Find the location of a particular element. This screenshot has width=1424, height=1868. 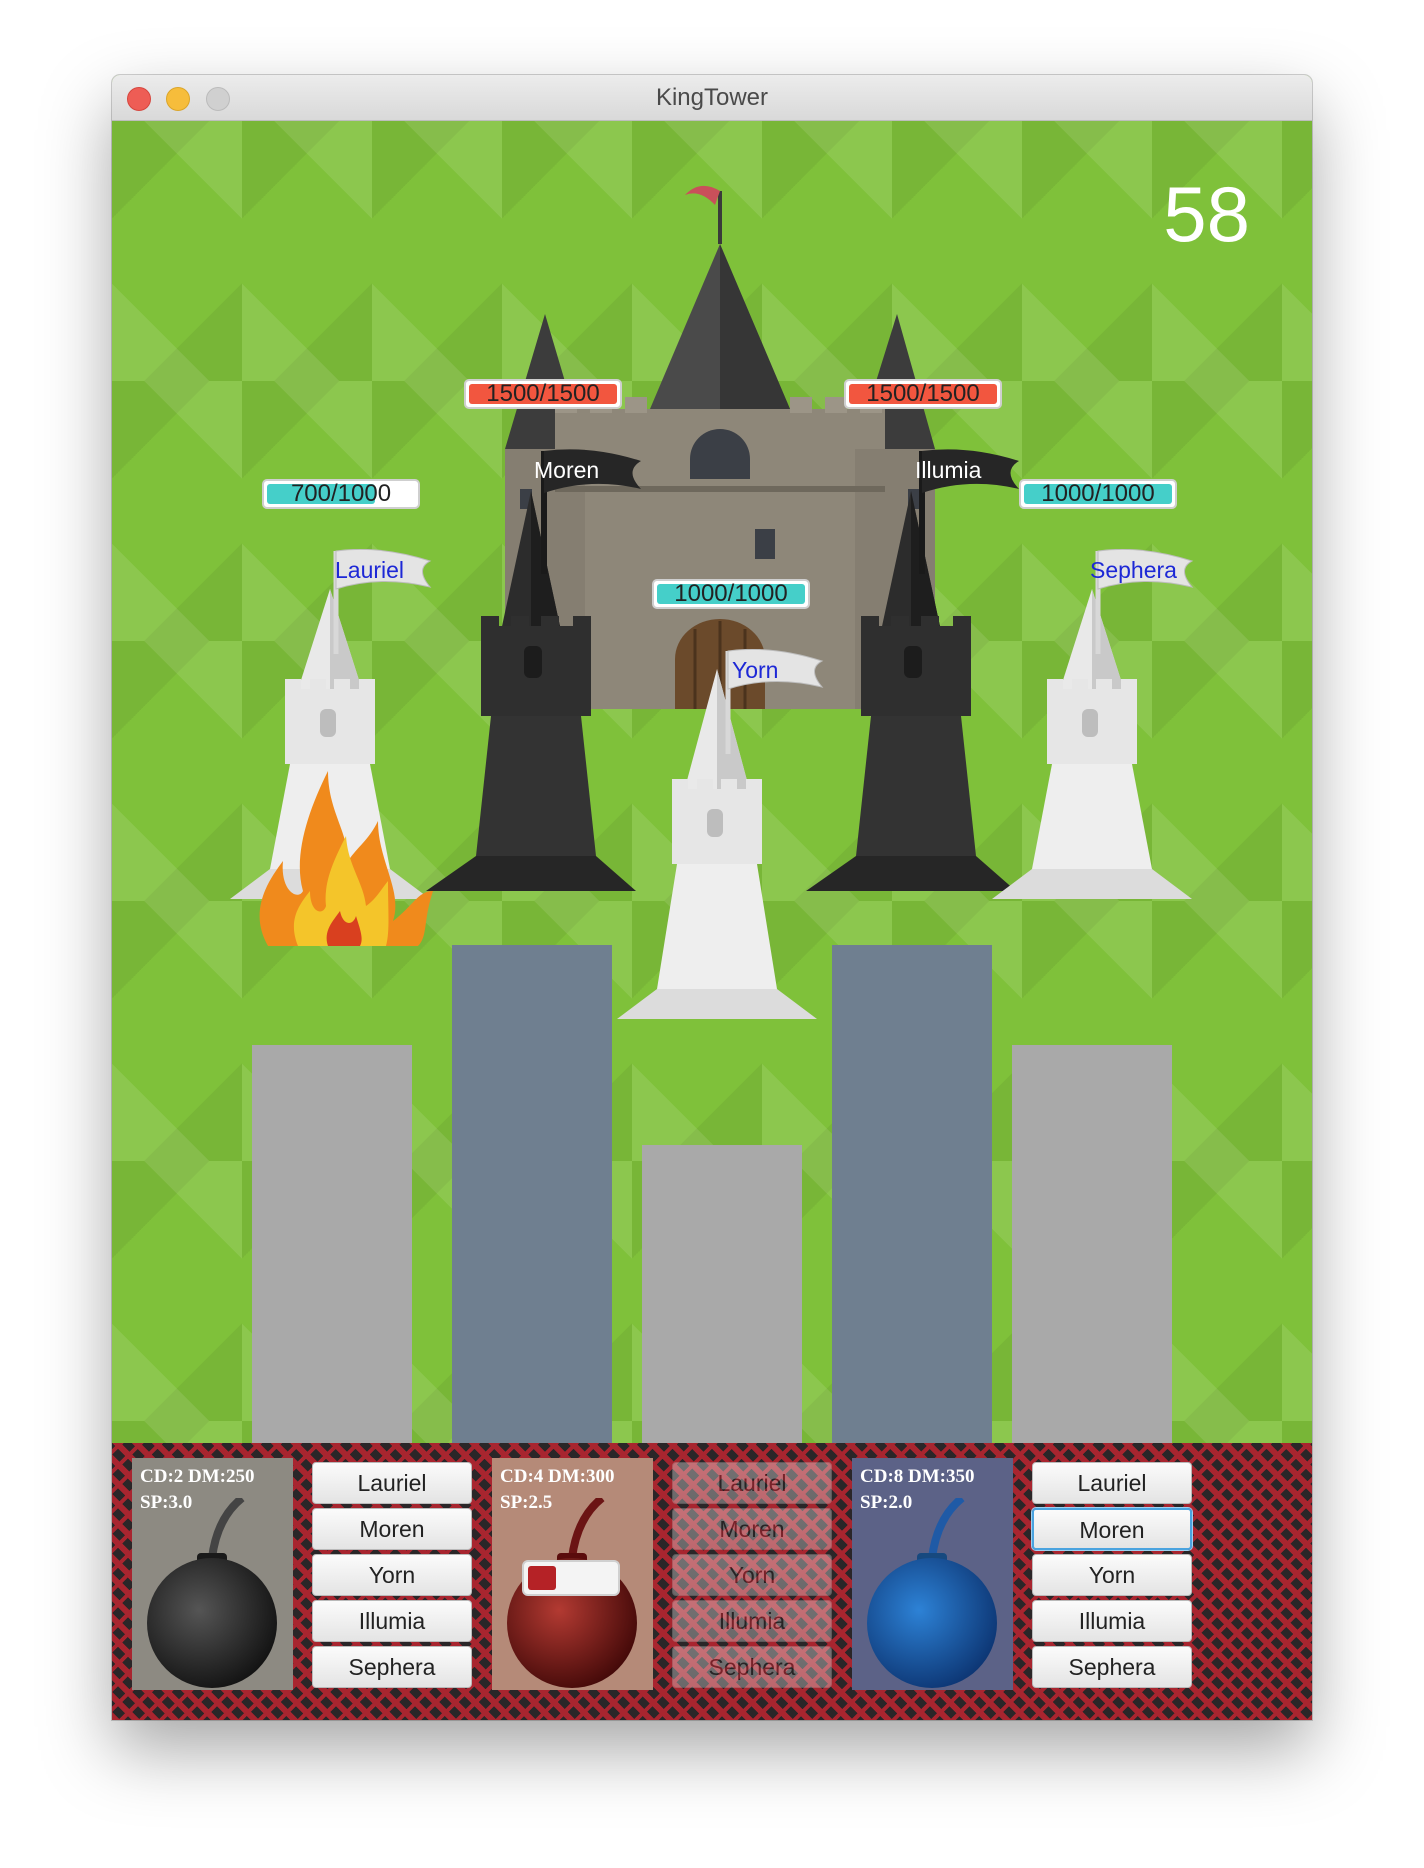

hp-text: 700/1000 is located at coordinates (341, 493).